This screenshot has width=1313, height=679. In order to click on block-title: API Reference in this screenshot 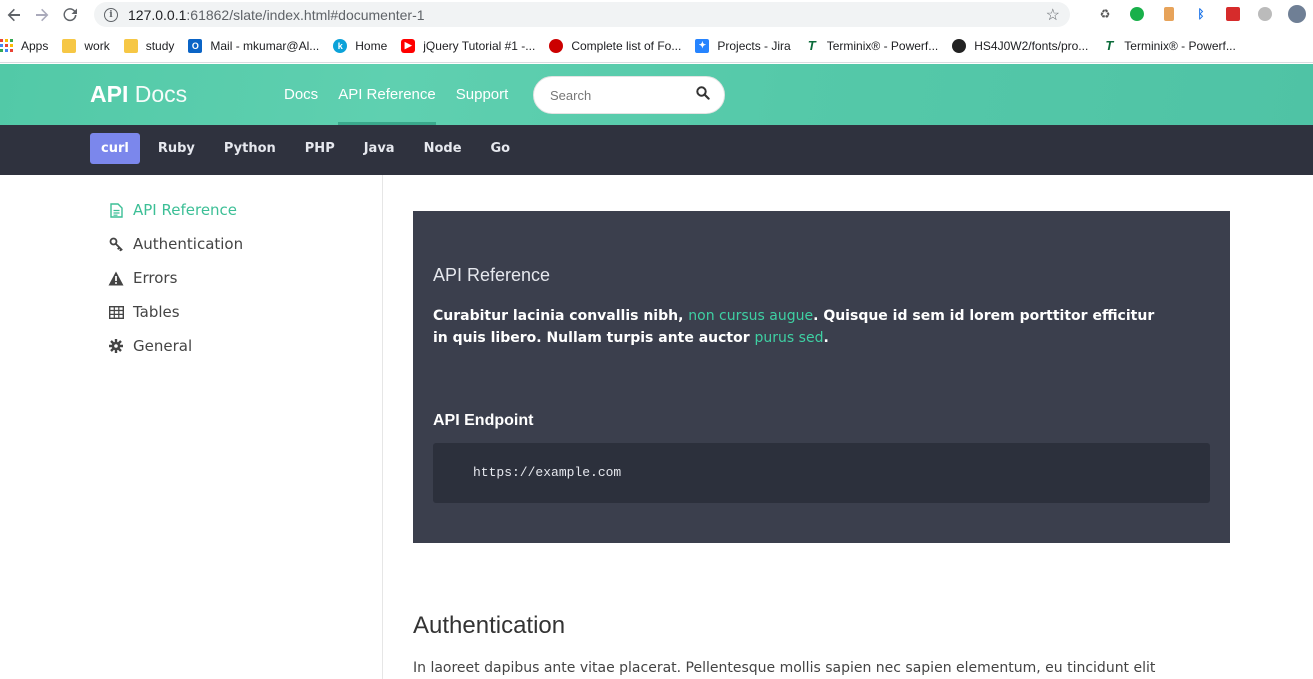, I will do `click(492, 275)`.